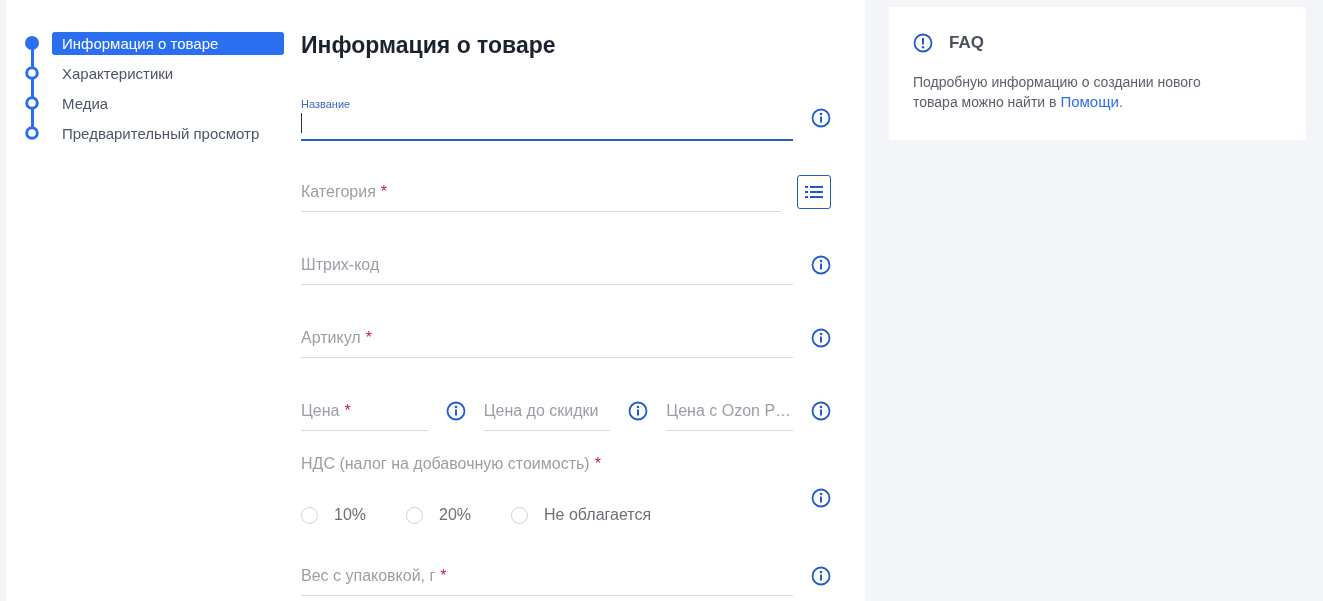 The height and width of the screenshot is (601, 1323). I want to click on form-title: Информация о товаре, so click(429, 45).